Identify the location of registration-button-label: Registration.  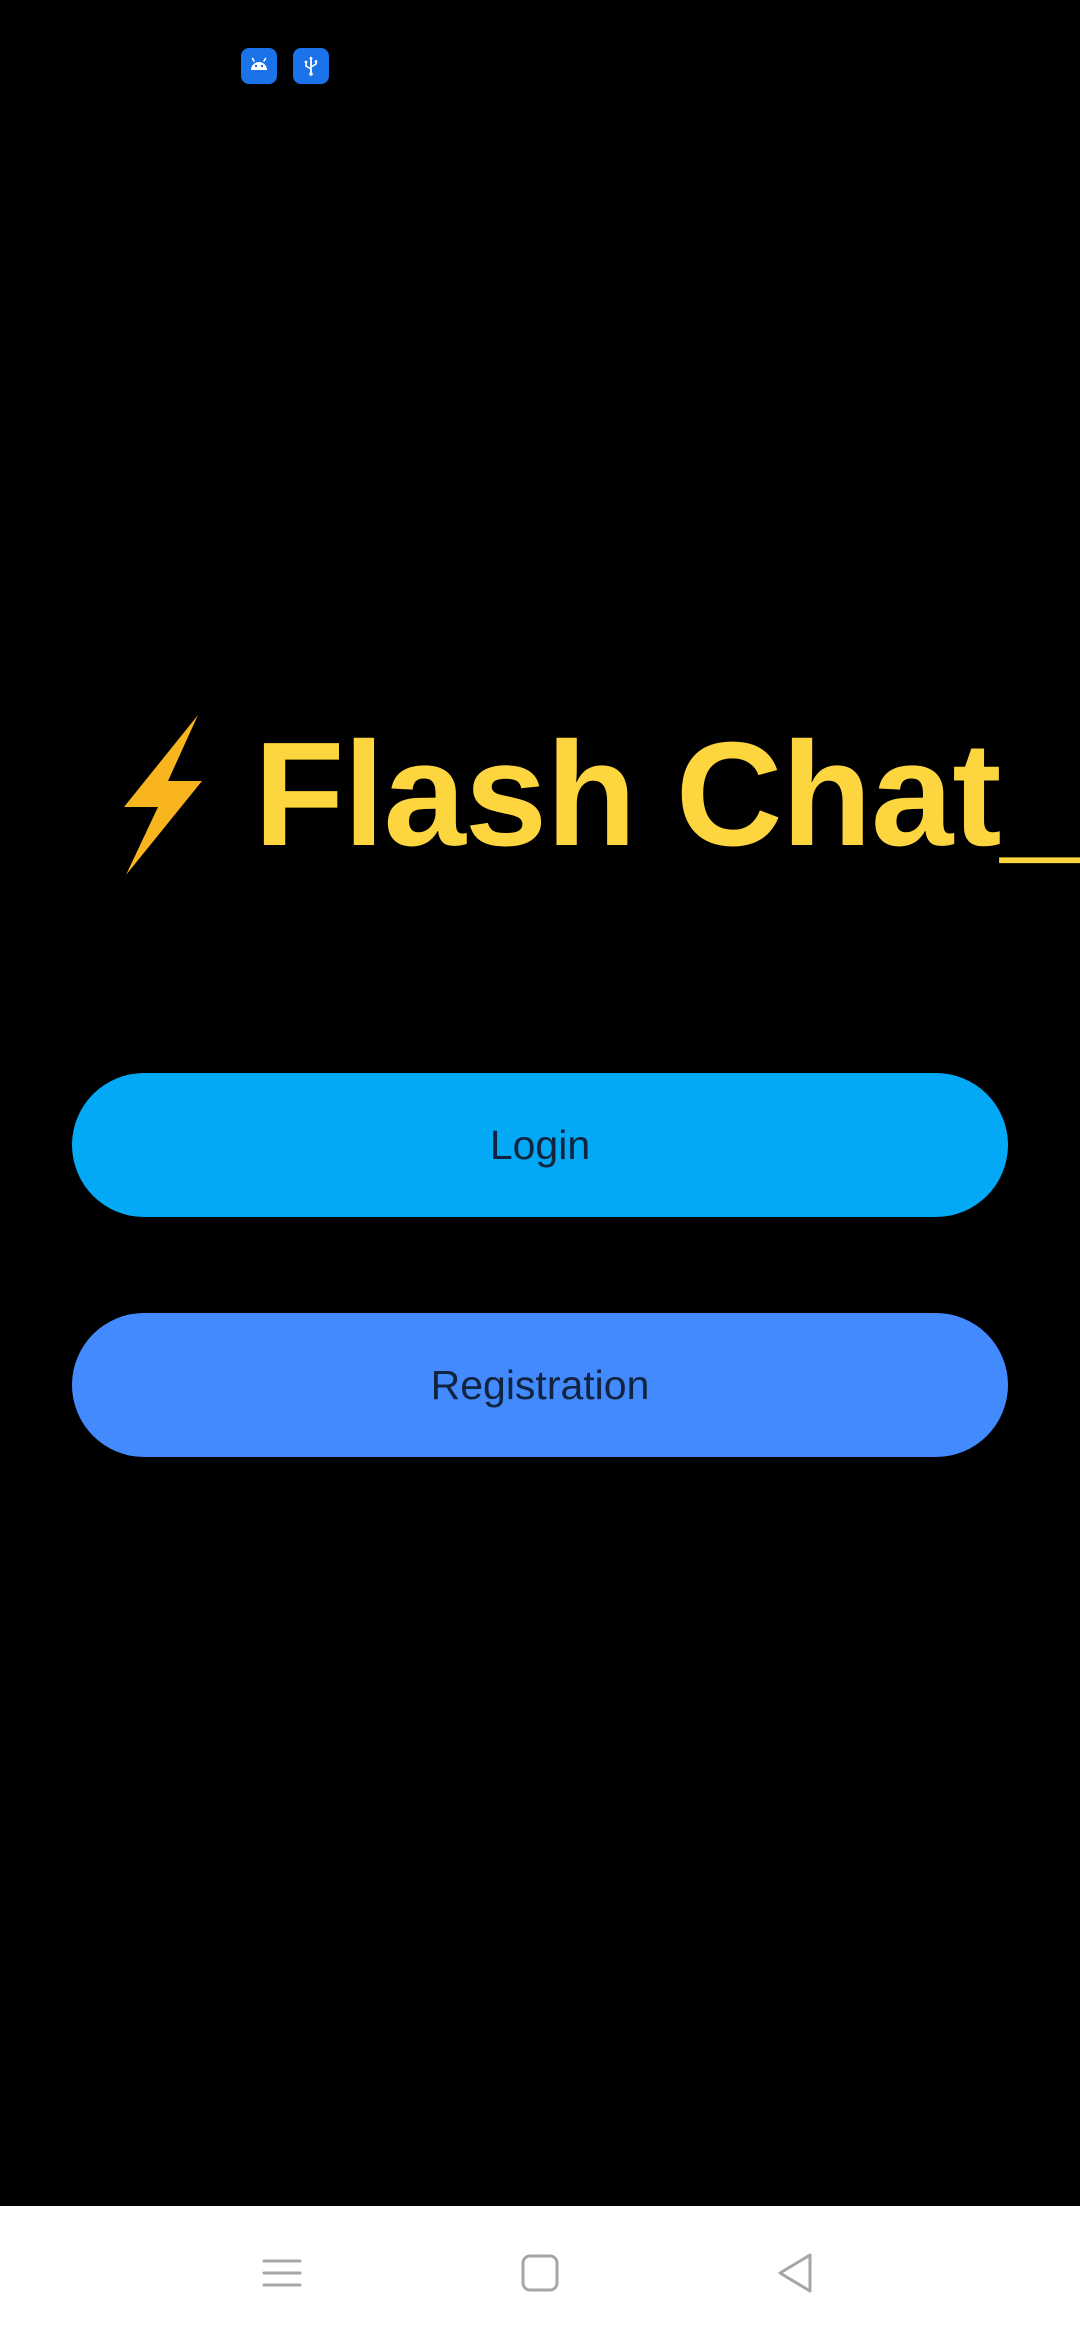
(540, 1384).